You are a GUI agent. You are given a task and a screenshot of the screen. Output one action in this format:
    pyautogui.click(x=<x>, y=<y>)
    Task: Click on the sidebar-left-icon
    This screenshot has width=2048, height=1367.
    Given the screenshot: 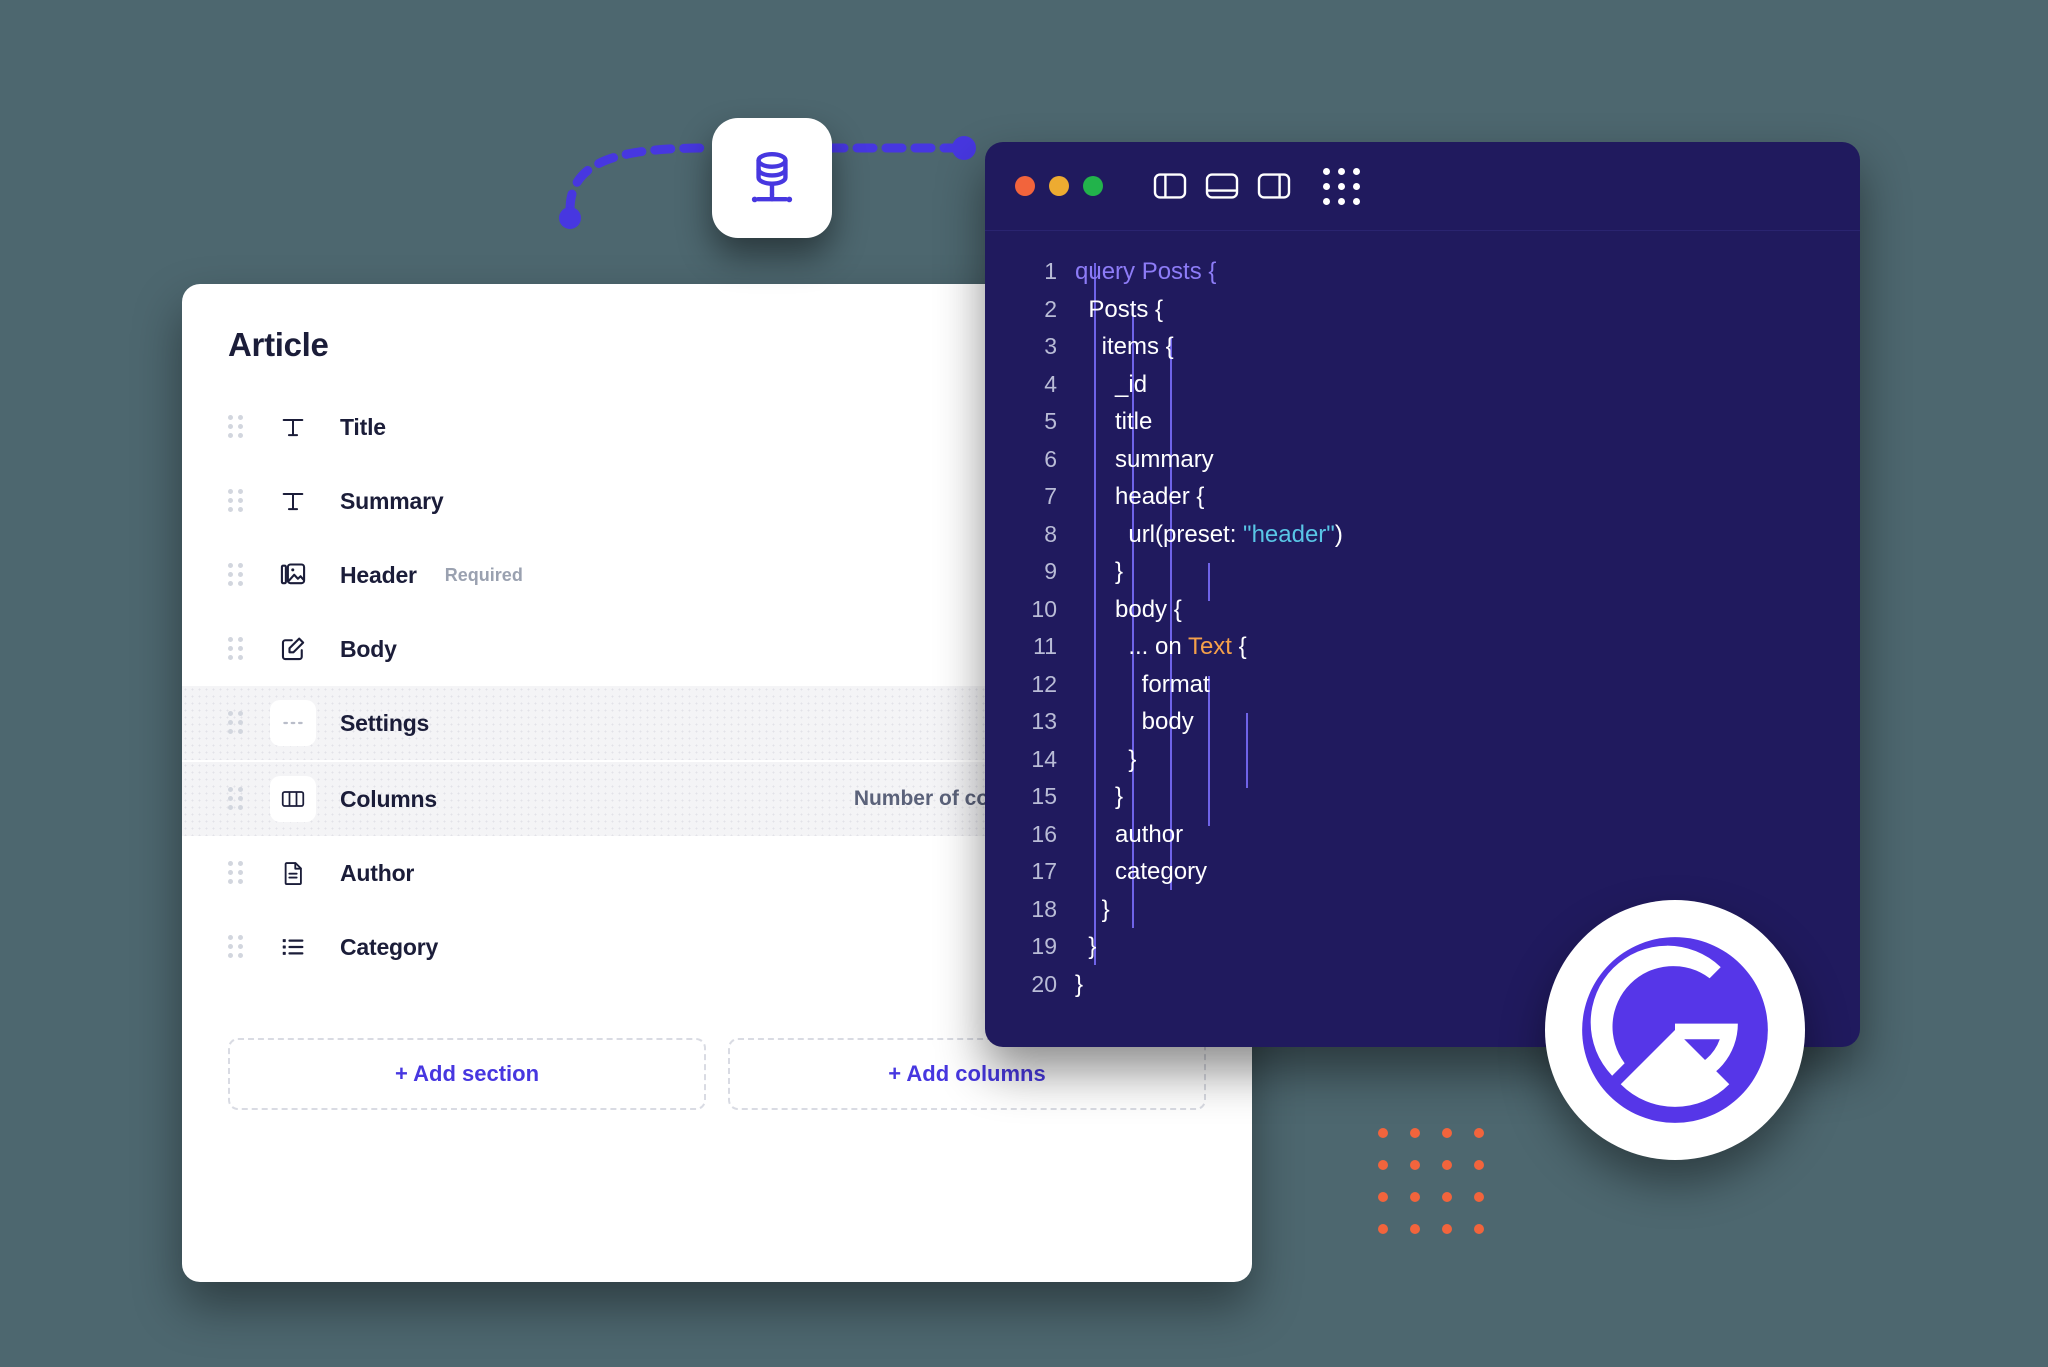 What is the action you would take?
    pyautogui.click(x=1170, y=186)
    